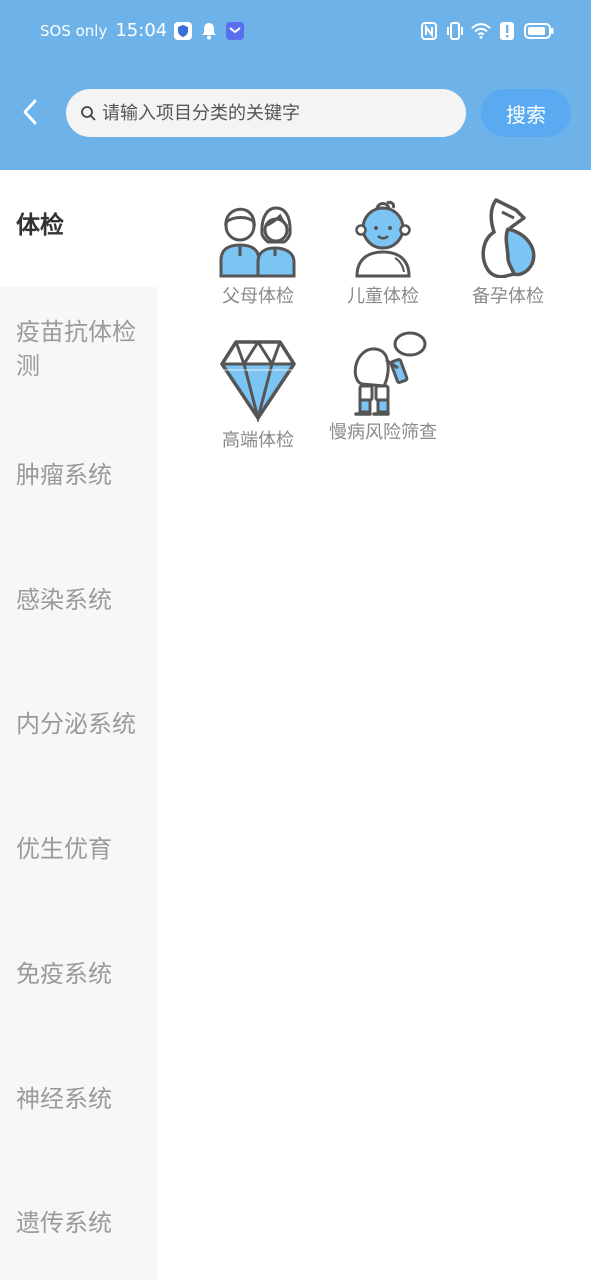  What do you see at coordinates (295, 33) in the screenshot?
I see `status-bar: SOS only 15:04` at bounding box center [295, 33].